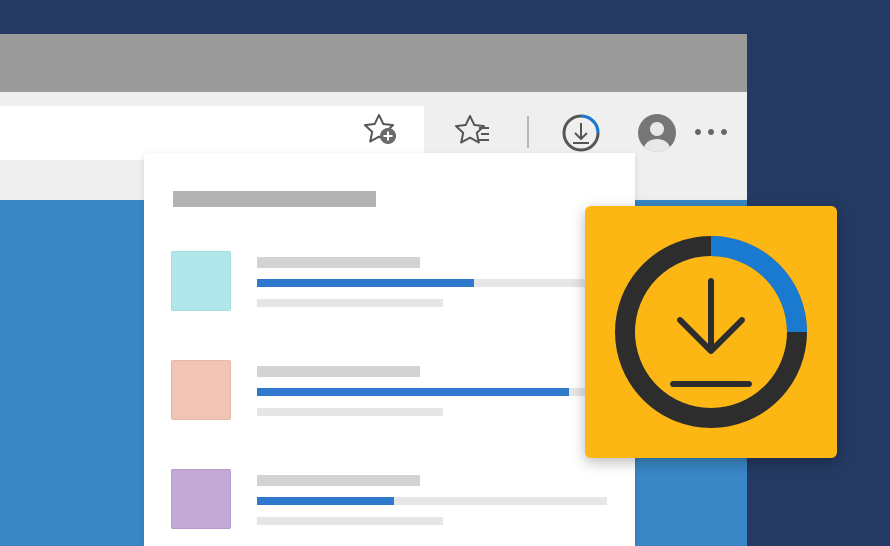 The height and width of the screenshot is (546, 890). Describe the element at coordinates (528, 132) in the screenshot. I see `toolbar-separator` at that location.